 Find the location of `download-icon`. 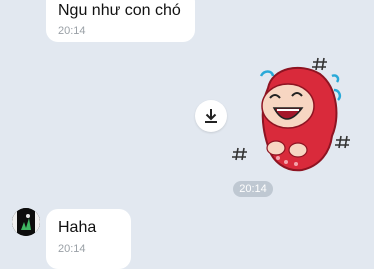

download-icon is located at coordinates (211, 116).